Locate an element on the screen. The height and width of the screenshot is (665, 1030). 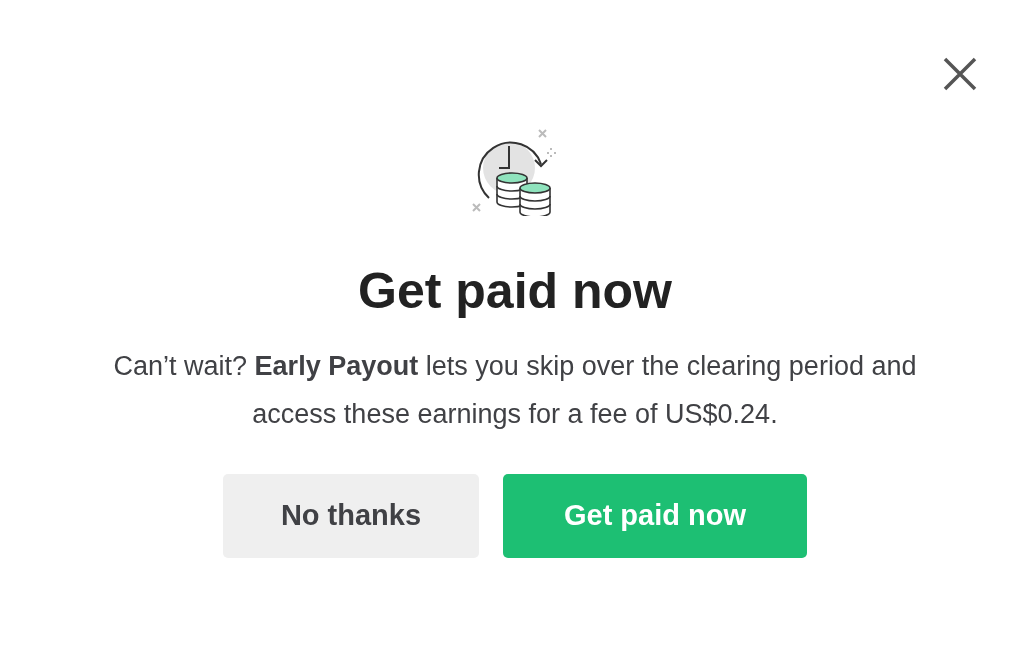
close-button is located at coordinates (960, 74).